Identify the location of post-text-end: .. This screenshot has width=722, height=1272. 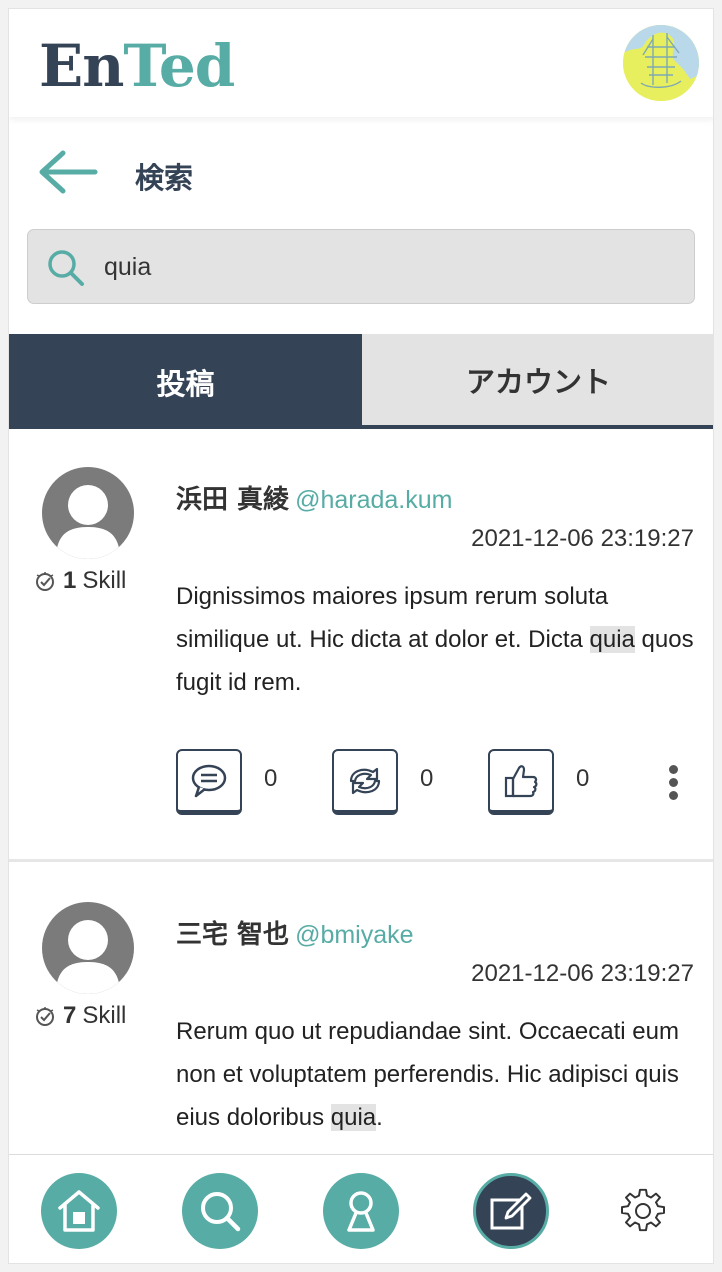
(379, 1117).